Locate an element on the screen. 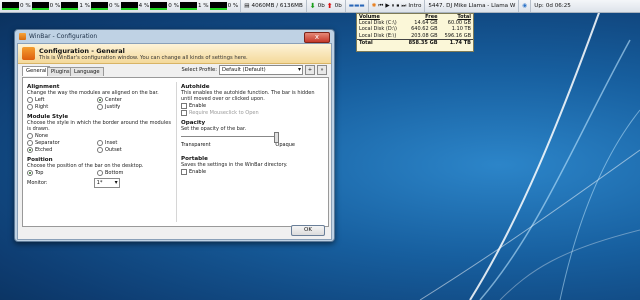 The width and height of the screenshot is (640, 300). table-row: Local Disk (E:\) 203.08 GB 596.16 GB is located at coordinates (415, 36).